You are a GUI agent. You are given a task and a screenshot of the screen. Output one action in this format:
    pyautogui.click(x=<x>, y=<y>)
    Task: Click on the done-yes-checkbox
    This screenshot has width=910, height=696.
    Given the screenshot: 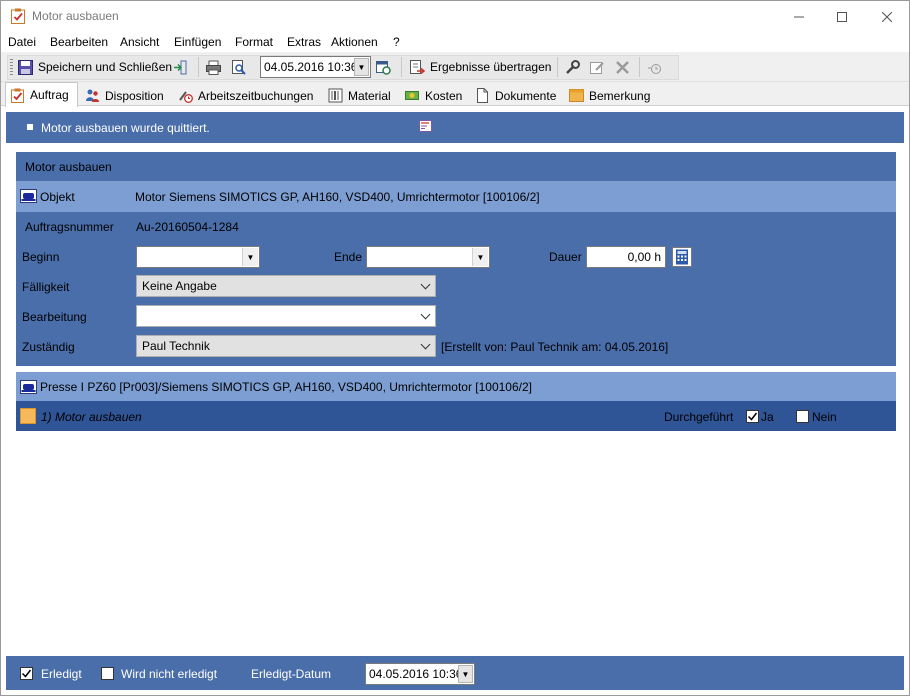 What is the action you would take?
    pyautogui.click(x=752, y=416)
    